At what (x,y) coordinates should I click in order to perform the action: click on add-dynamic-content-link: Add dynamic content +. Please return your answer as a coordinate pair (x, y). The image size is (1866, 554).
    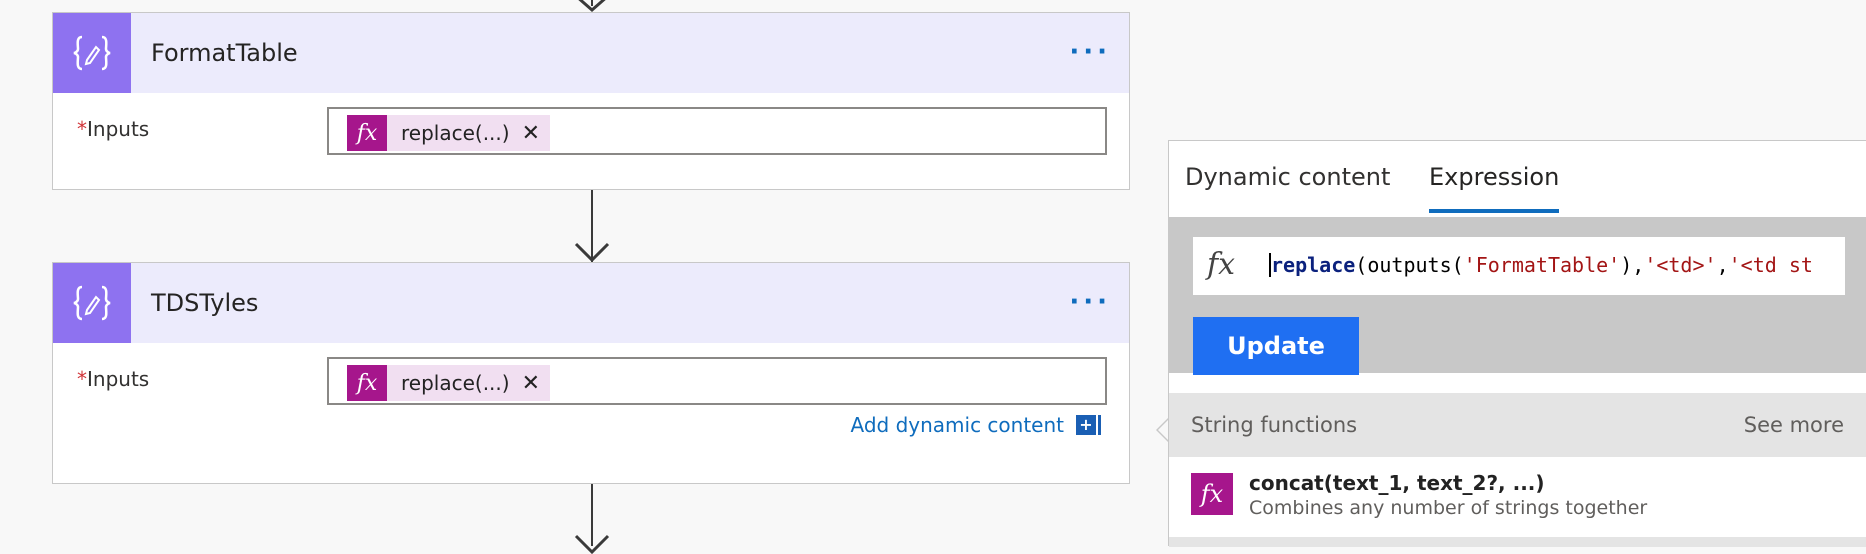
    Looking at the image, I should click on (975, 425).